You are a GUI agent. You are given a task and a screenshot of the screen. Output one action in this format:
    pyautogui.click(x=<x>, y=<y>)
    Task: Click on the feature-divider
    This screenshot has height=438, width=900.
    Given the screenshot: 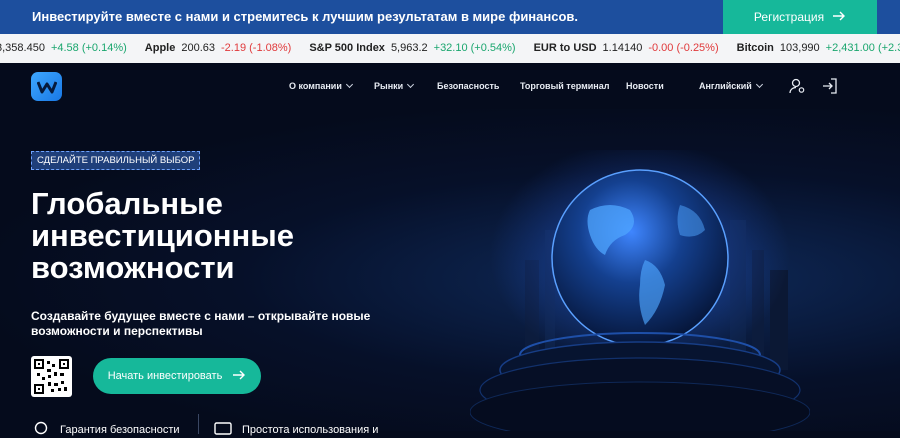 What is the action you would take?
    pyautogui.click(x=198, y=424)
    